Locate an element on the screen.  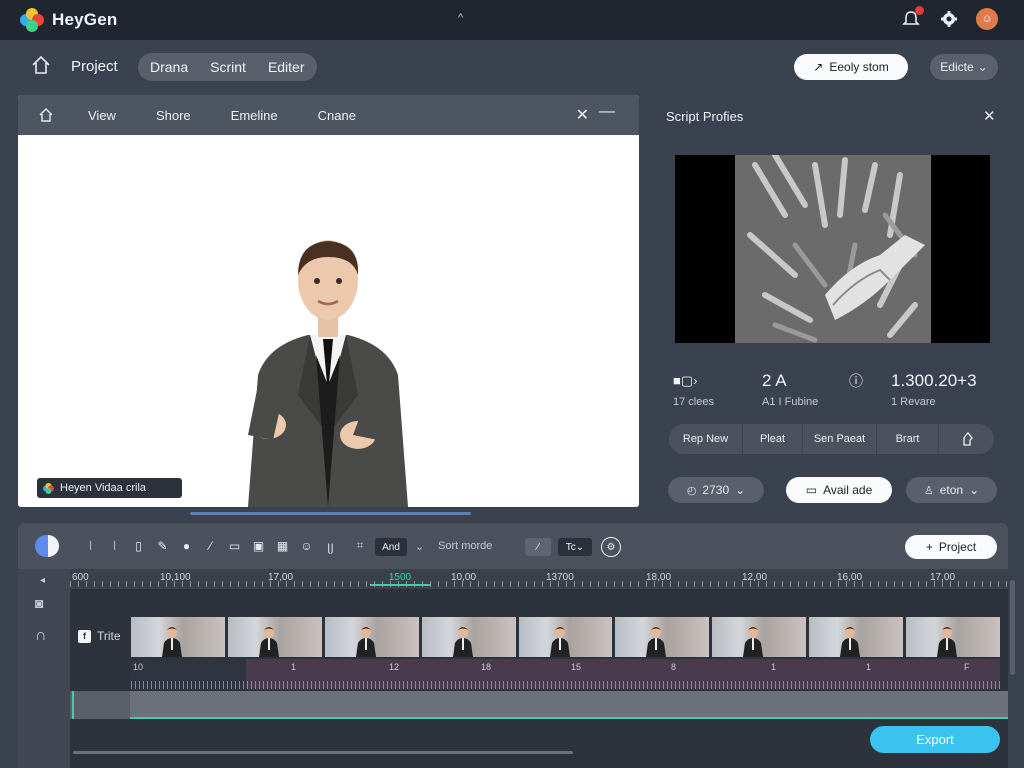
rep-new-button: Rep New is located at coordinates (706, 439).